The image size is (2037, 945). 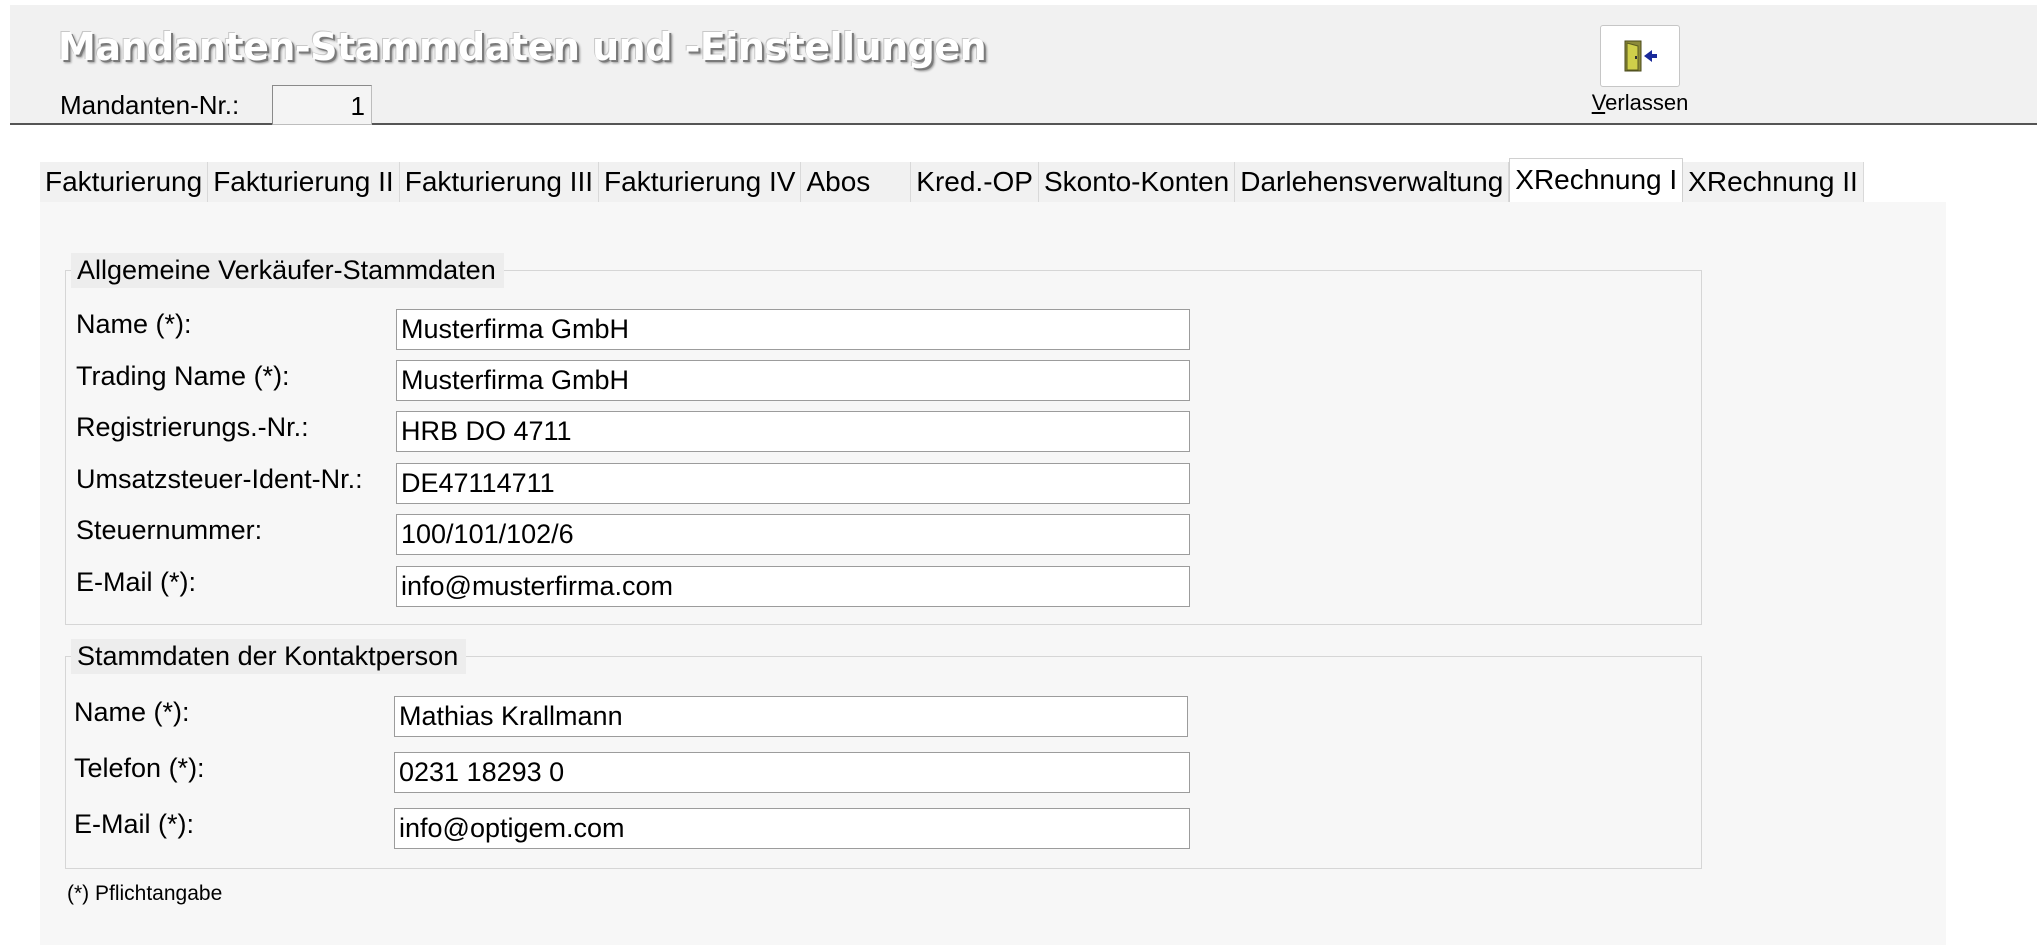 What do you see at coordinates (522, 47) in the screenshot?
I see `page-title: Mandanten-Stammdaten und -Einstellungen` at bounding box center [522, 47].